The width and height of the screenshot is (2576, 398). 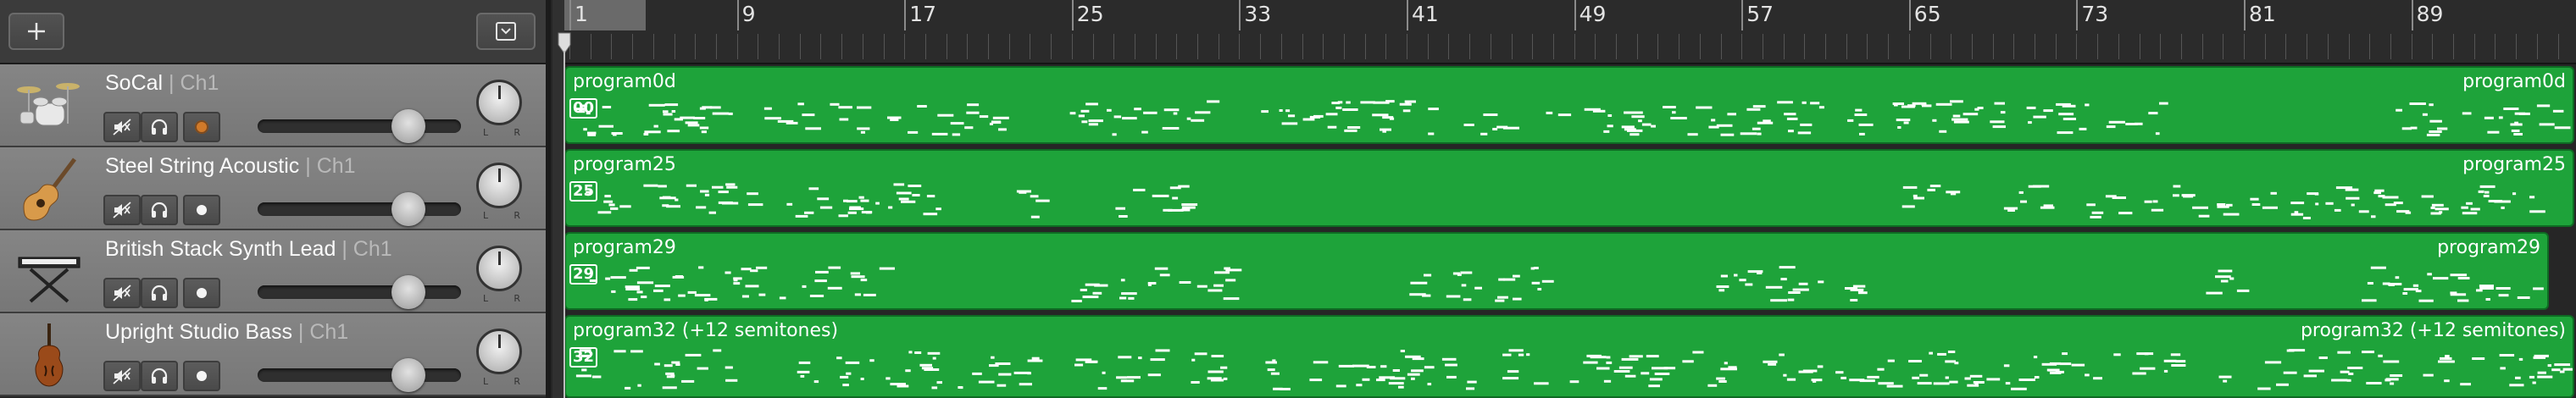 What do you see at coordinates (230, 166) in the screenshot?
I see `track-name: Steel String Acoustic | Ch1` at bounding box center [230, 166].